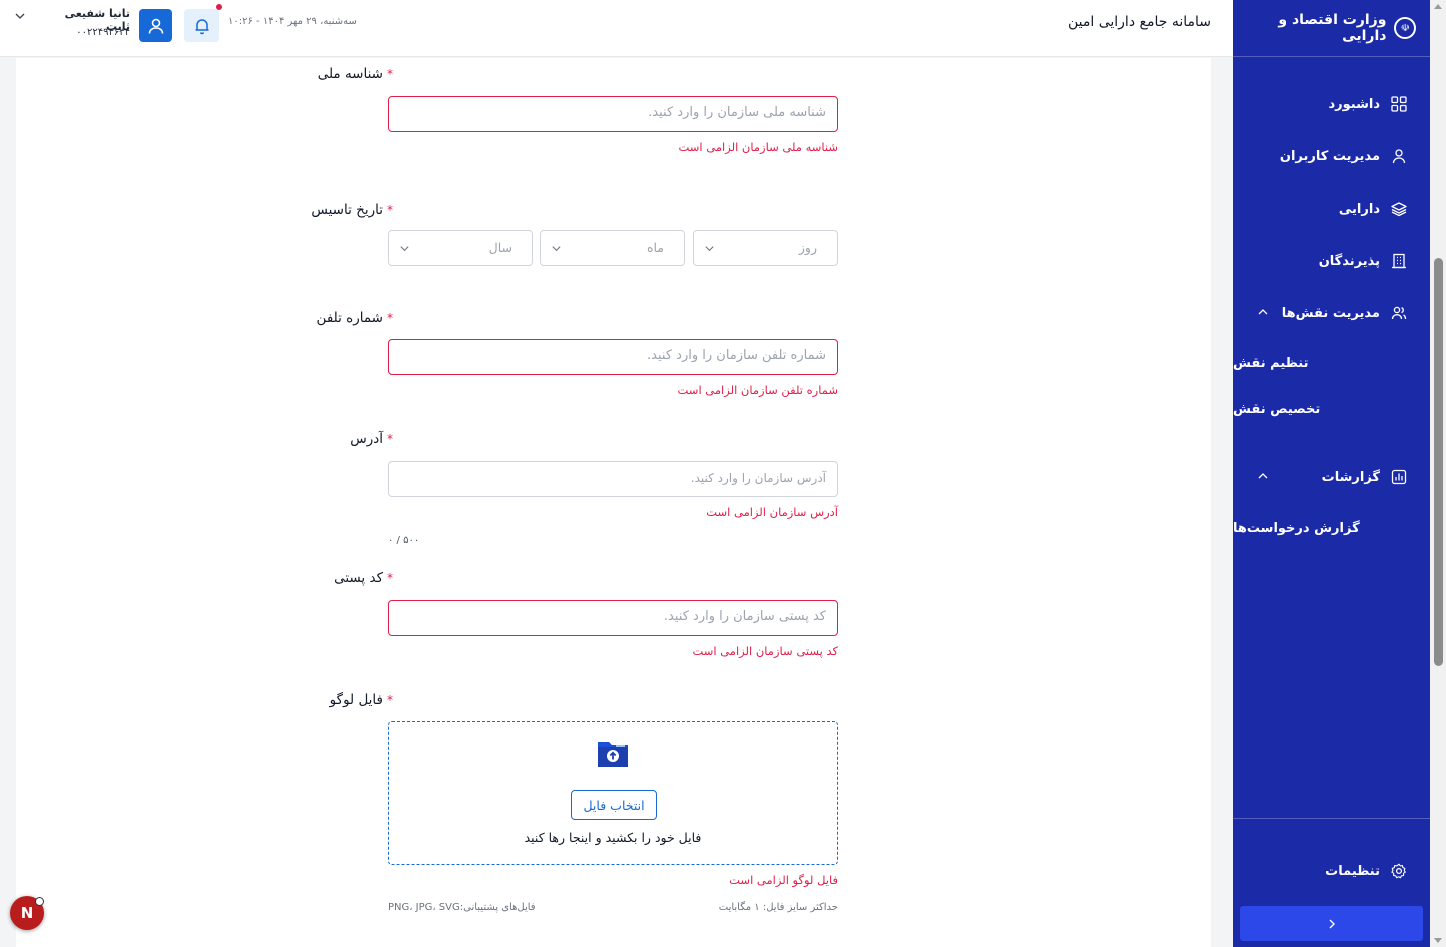 The width and height of the screenshot is (1446, 947). I want to click on sidebar-item-roles: مدیریت نقش‌ها, so click(1331, 313).